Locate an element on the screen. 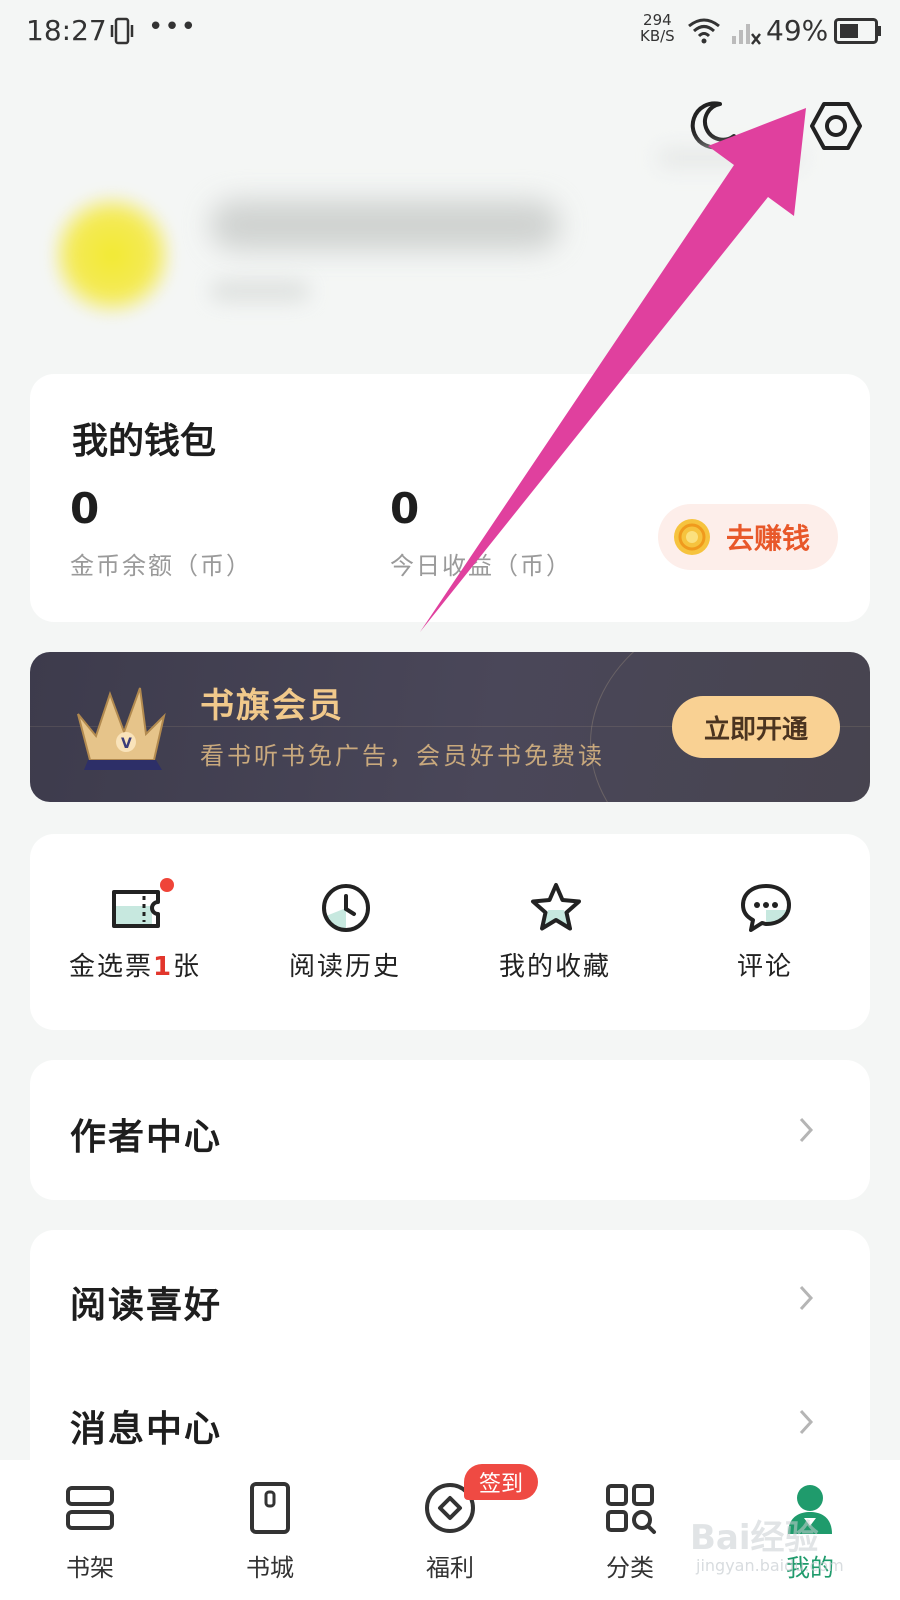 This screenshot has height=1600, width=900. blurred-header-detail is located at coordinates (730, 158).